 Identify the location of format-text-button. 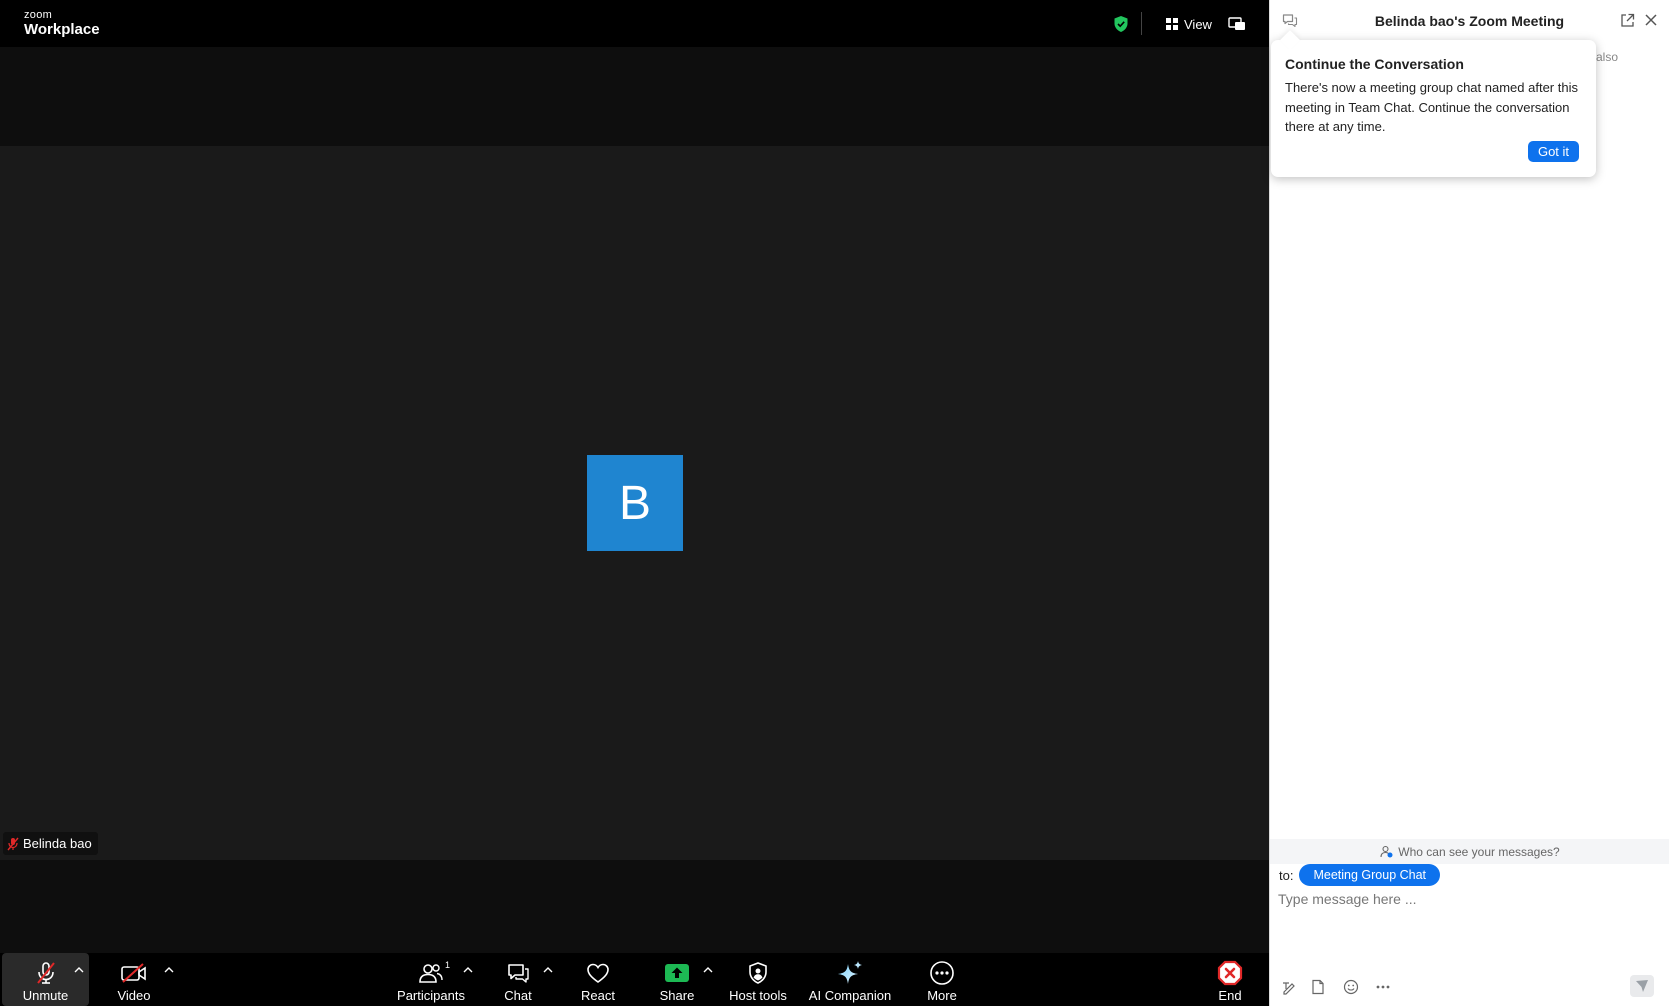
(1289, 987).